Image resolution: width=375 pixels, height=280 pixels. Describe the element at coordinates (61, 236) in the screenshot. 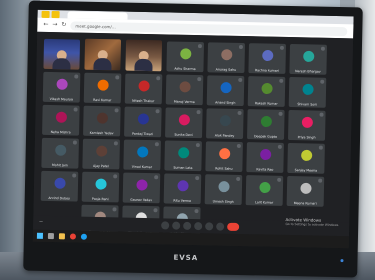

I see `file-explorer-icon` at that location.